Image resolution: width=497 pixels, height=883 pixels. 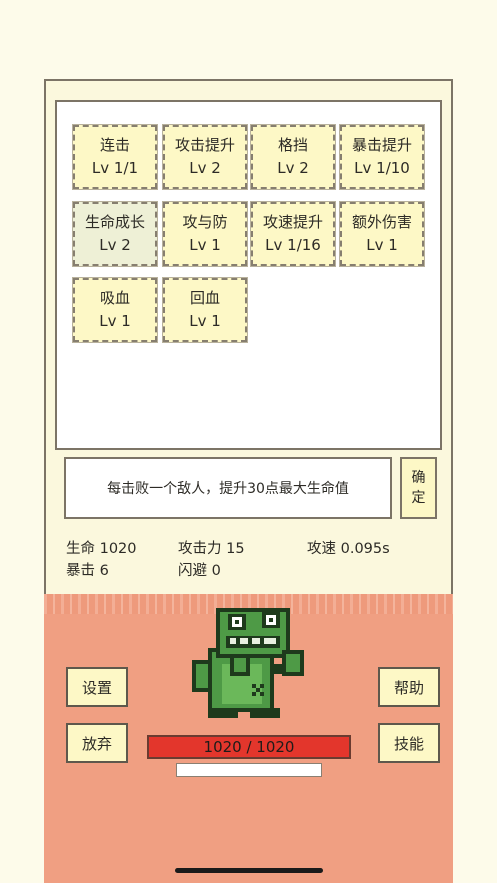 What do you see at coordinates (292, 222) in the screenshot?
I see `skill-name: 攻速提升` at bounding box center [292, 222].